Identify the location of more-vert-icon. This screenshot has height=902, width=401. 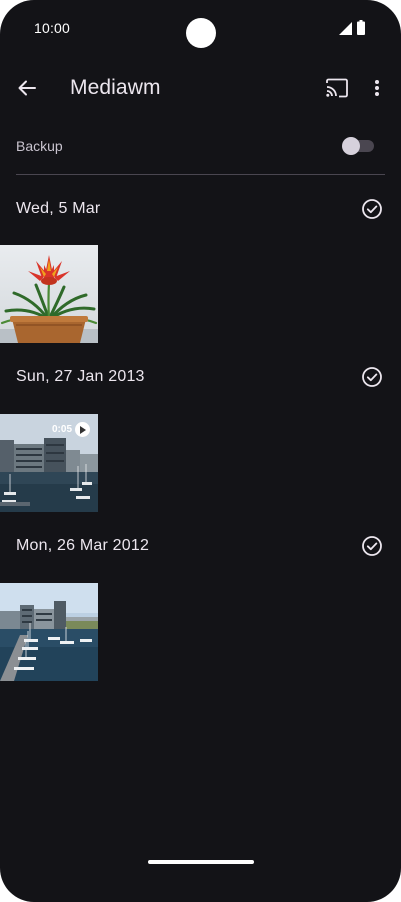
(377, 88).